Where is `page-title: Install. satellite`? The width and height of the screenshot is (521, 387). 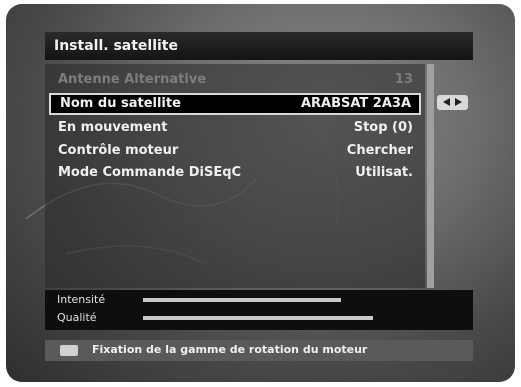
page-title: Install. satellite is located at coordinates (259, 46).